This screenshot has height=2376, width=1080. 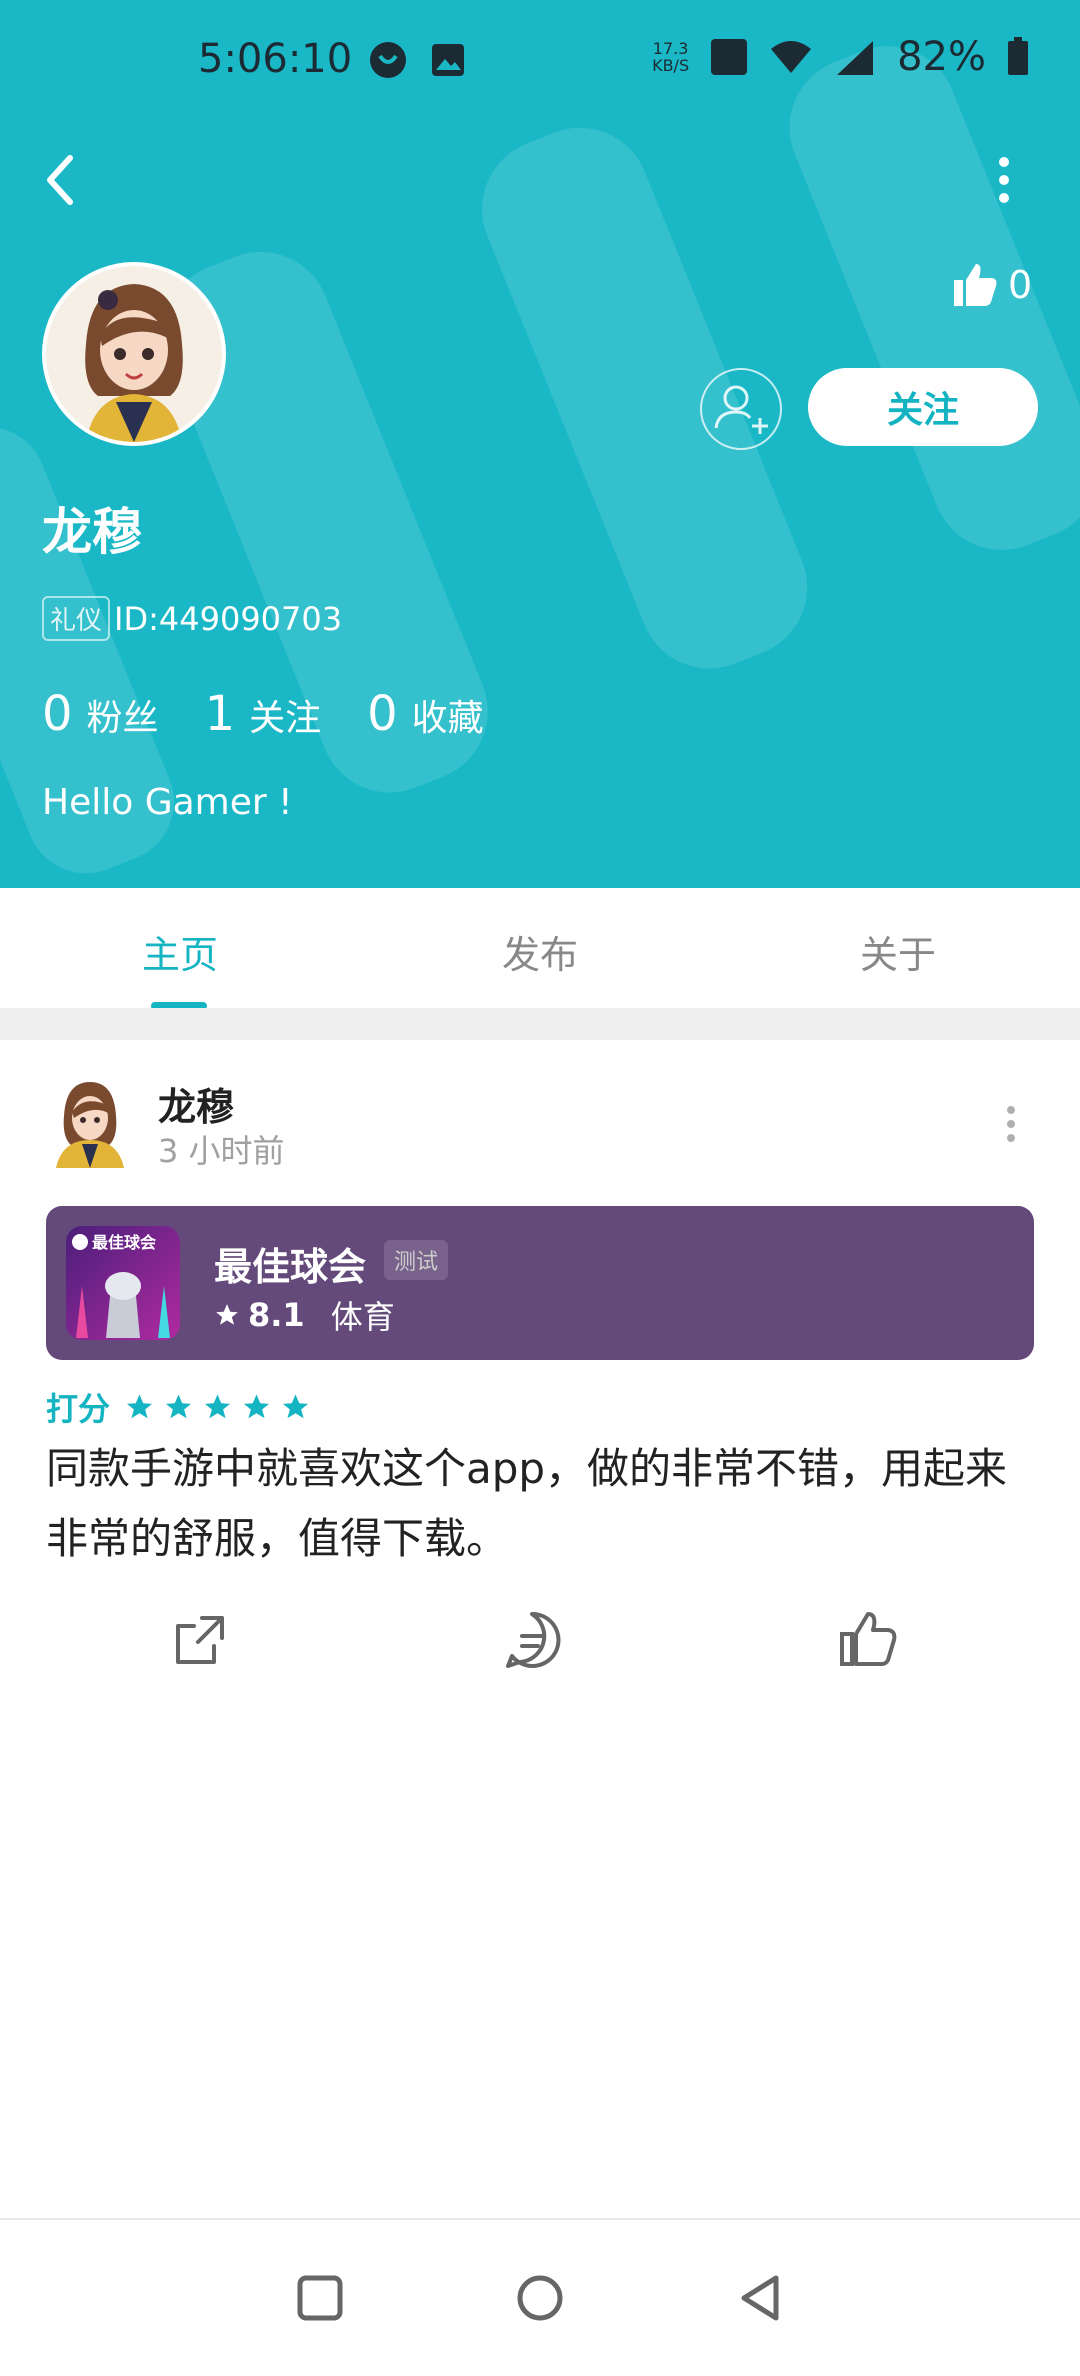 What do you see at coordinates (90, 1122) in the screenshot?
I see `post-author-avatar` at bounding box center [90, 1122].